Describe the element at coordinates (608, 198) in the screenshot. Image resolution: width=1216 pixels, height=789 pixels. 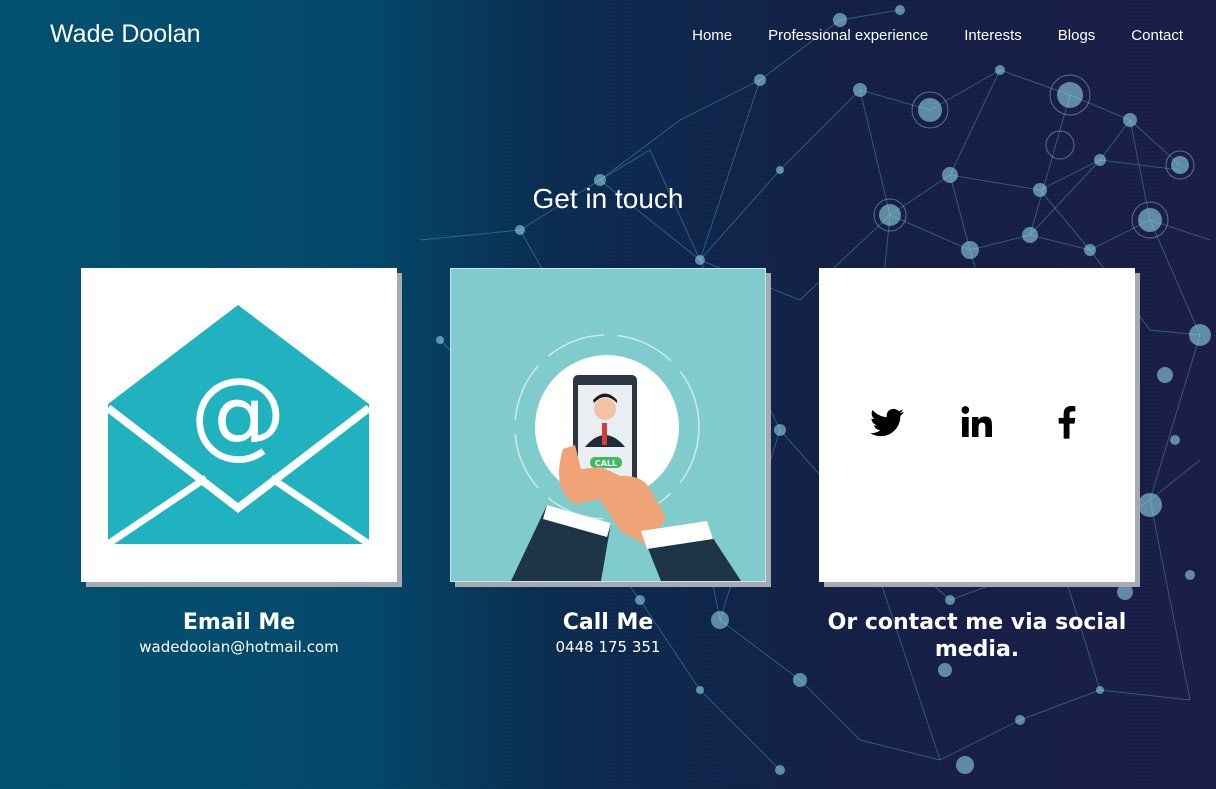
I see `section-title: Get in touch` at that location.